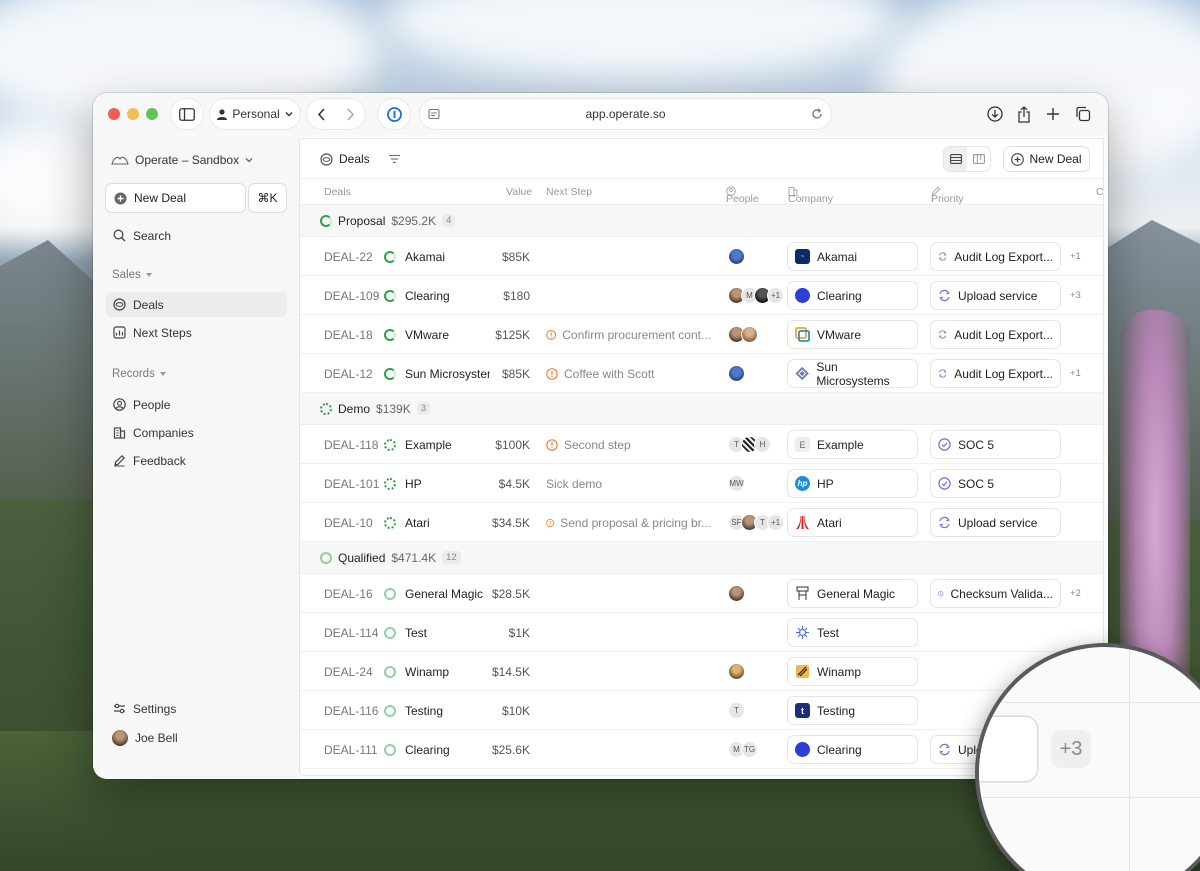 The height and width of the screenshot is (871, 1200). I want to click on company-cell: Test, so click(852, 632).